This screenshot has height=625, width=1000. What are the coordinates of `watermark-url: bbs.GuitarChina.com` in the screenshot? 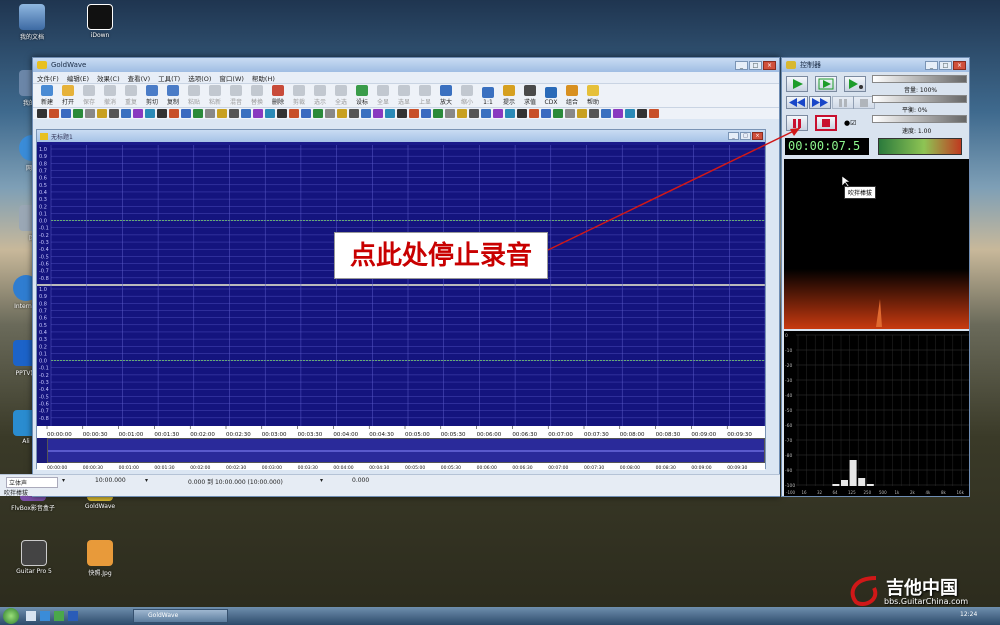 It's located at (926, 601).